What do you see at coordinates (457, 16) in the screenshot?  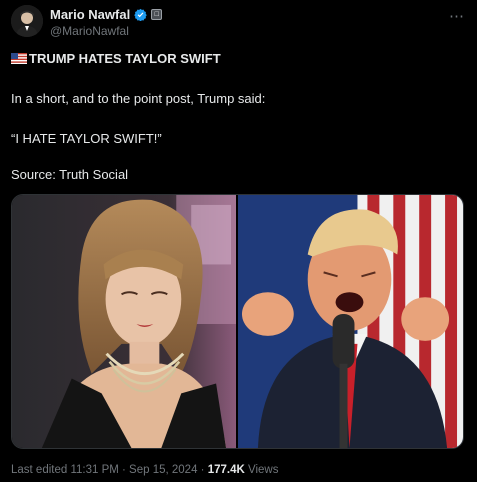 I see `ellipsis-icon: ⋯` at bounding box center [457, 16].